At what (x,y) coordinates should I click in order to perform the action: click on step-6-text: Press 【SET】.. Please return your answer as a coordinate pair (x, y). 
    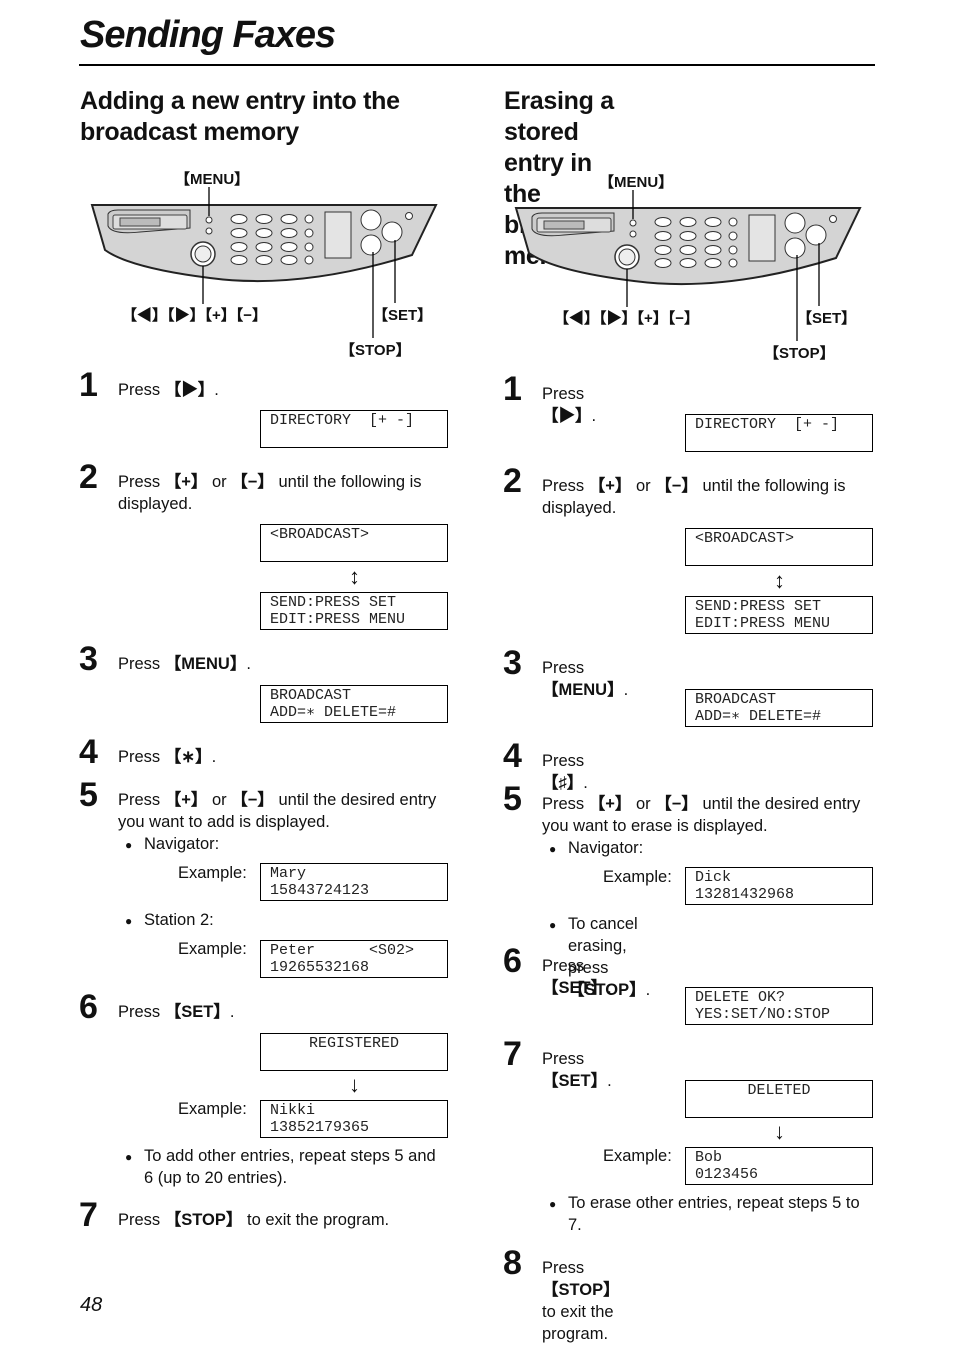
    Looking at the image, I should click on (577, 977).